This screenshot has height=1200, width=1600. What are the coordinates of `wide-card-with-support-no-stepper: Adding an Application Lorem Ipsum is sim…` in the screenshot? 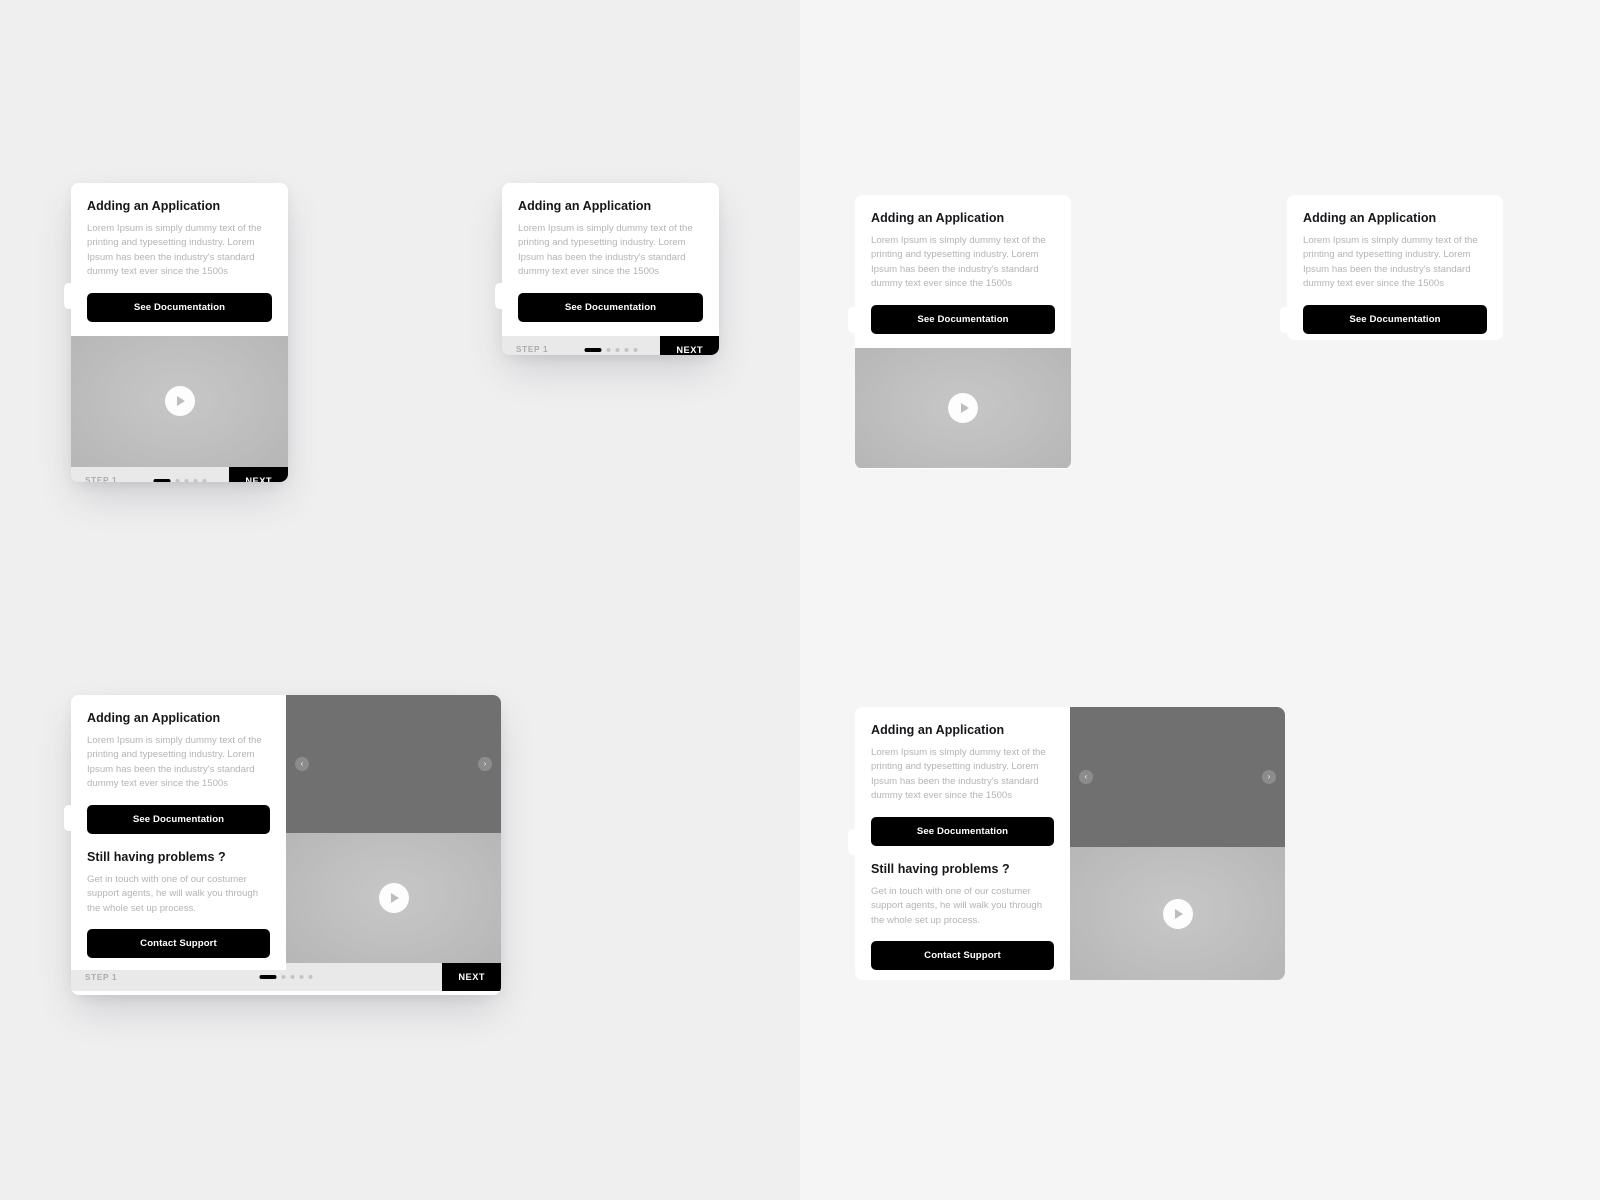 It's located at (1066, 843).